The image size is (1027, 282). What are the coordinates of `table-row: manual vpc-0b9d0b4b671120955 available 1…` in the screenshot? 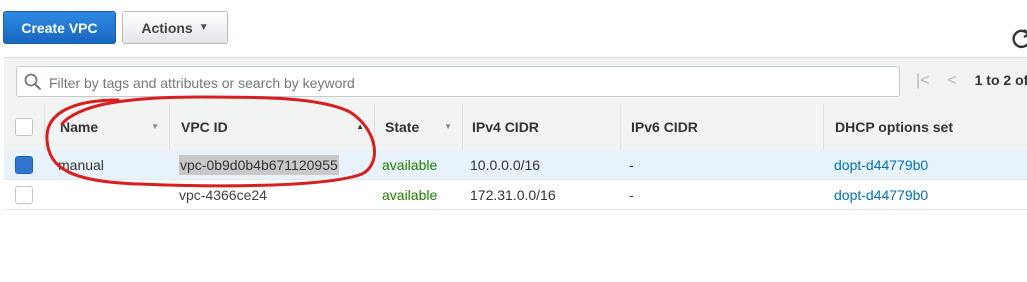 It's located at (515, 165).